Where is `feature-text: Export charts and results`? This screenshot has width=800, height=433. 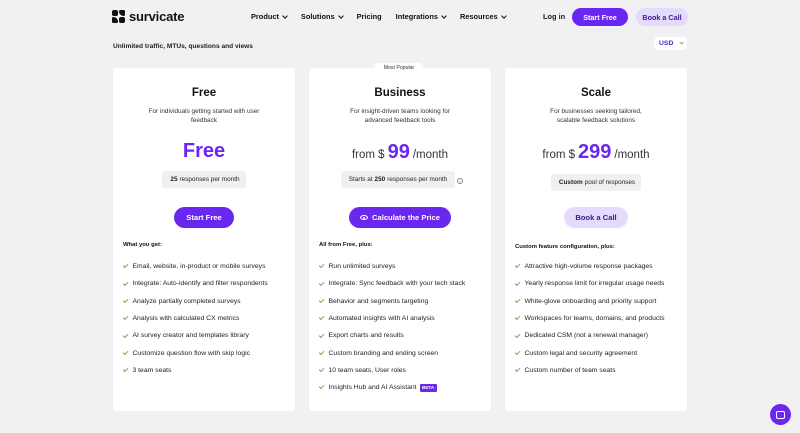 feature-text: Export charts and results is located at coordinates (366, 336).